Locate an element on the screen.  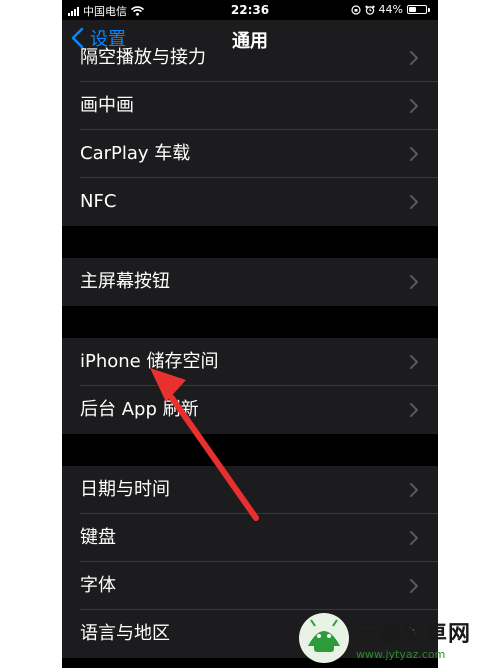
list-item-background-app-refresh: 后台 App 刷新 is located at coordinates (250, 410).